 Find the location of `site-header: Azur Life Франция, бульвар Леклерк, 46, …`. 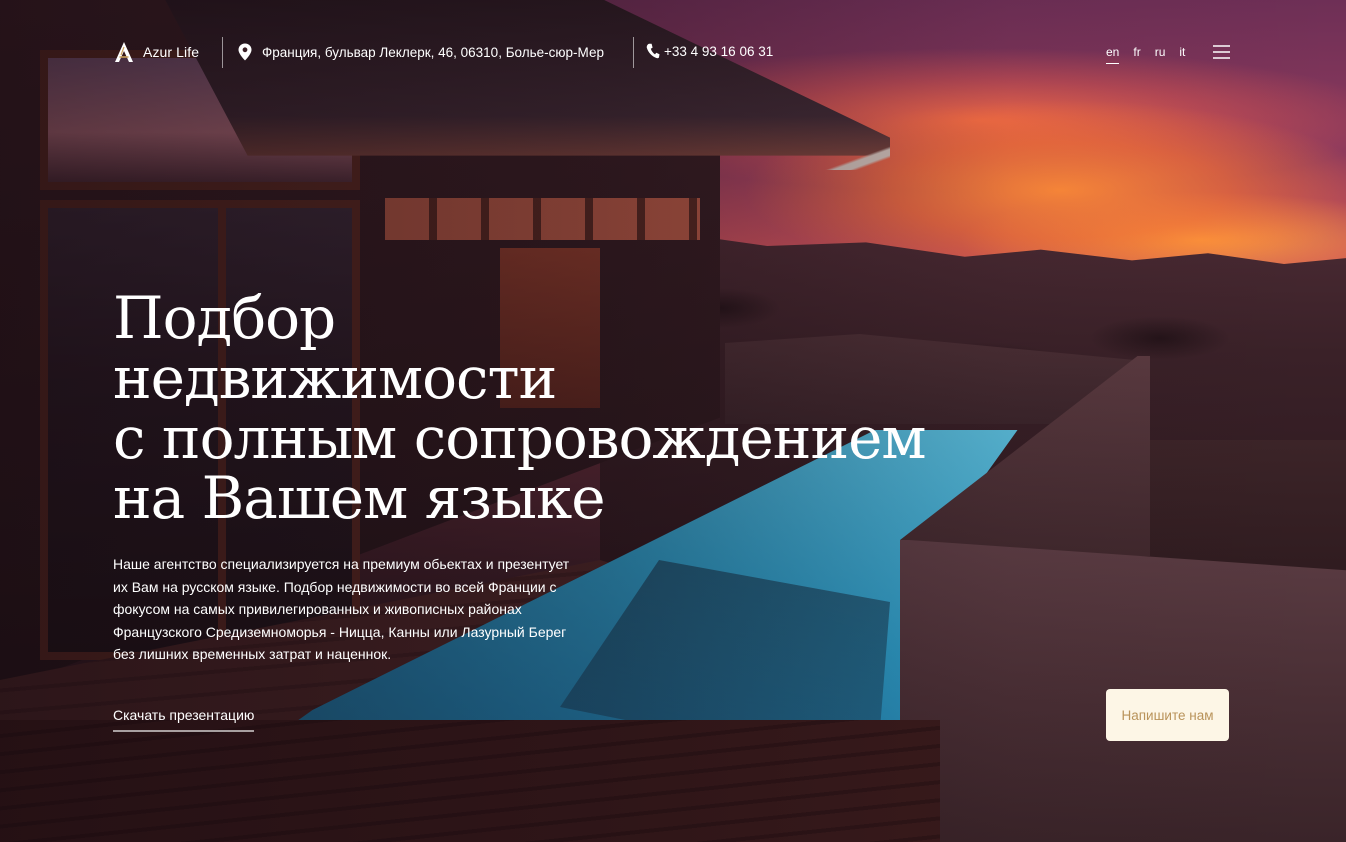

site-header: Azur Life Франция, бульвар Леклерк, 46, … is located at coordinates (673, 53).